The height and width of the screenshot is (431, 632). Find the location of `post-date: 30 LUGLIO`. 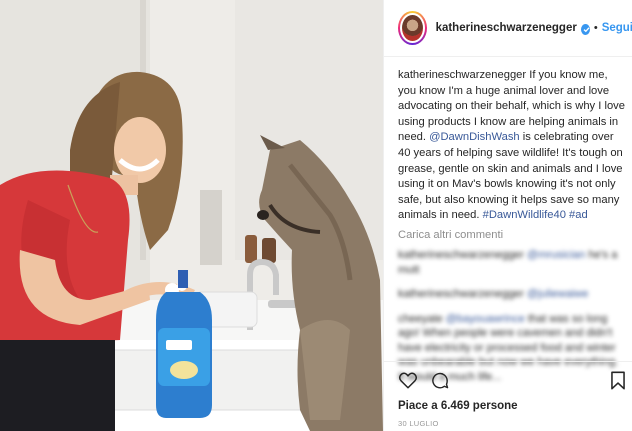

post-date: 30 LUGLIO is located at coordinates (418, 423).